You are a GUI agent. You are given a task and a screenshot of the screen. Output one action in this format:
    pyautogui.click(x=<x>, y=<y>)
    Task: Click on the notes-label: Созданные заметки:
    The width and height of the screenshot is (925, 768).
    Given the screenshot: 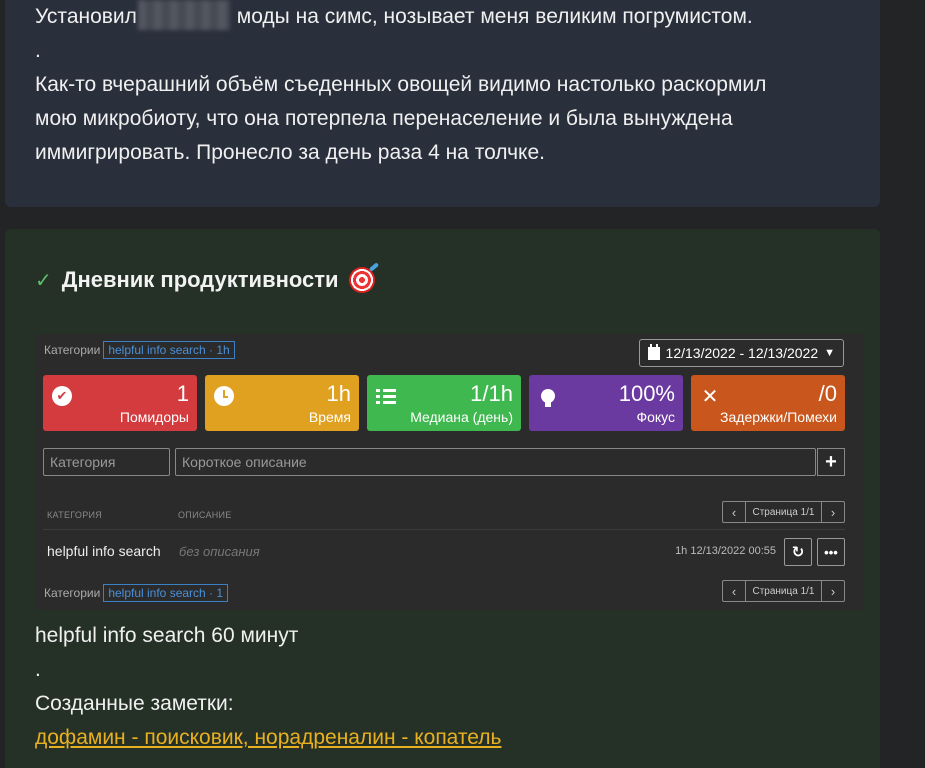 What is the action you would take?
    pyautogui.click(x=134, y=703)
    